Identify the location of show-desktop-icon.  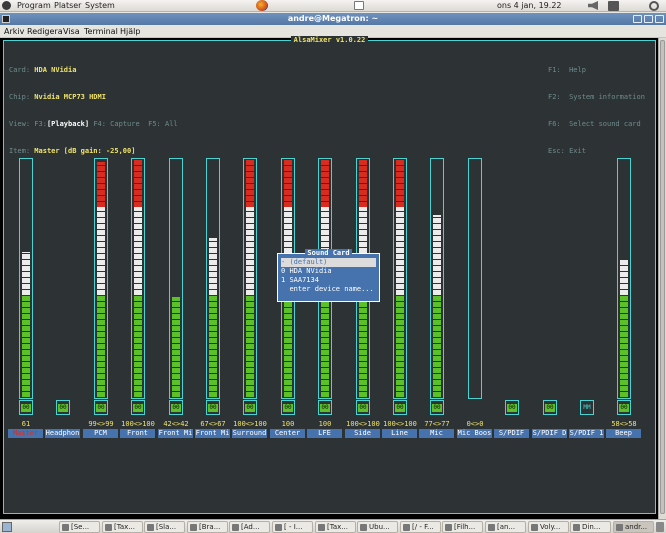
(7, 527).